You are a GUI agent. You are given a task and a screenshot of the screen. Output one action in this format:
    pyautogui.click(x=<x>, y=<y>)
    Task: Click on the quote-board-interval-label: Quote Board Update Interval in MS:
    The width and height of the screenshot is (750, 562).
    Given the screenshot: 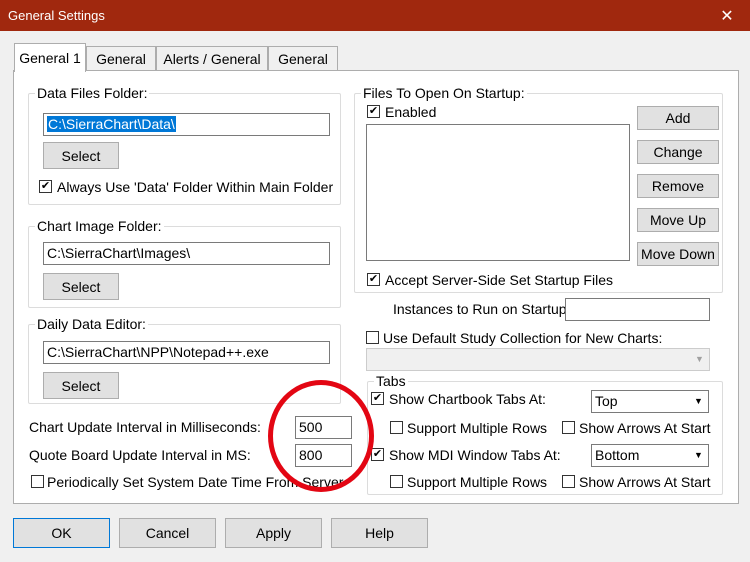 What is the action you would take?
    pyautogui.click(x=140, y=455)
    